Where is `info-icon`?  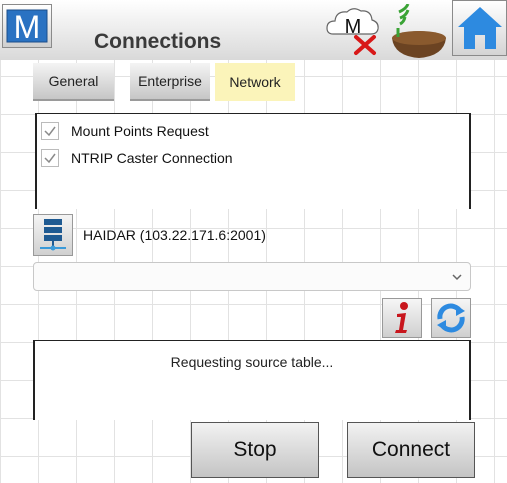
info-icon is located at coordinates (401, 317).